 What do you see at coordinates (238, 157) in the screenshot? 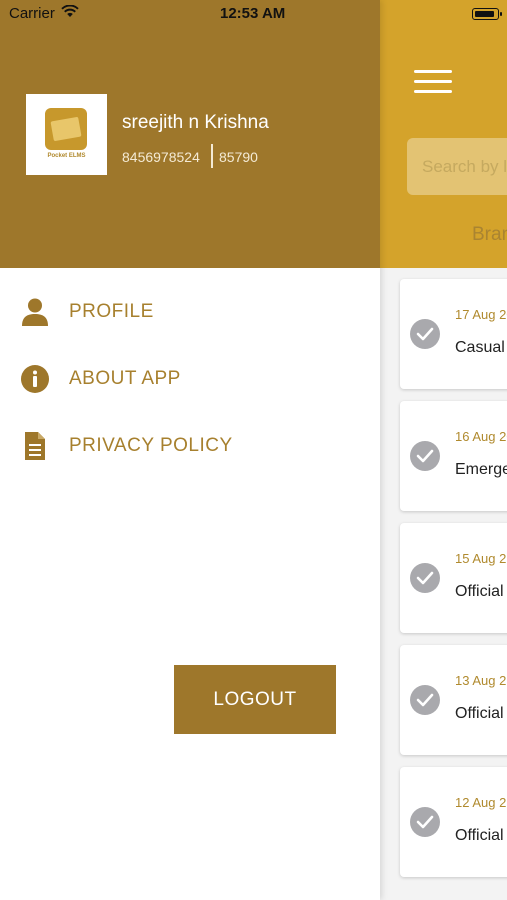
I see `user-id: 85790` at bounding box center [238, 157].